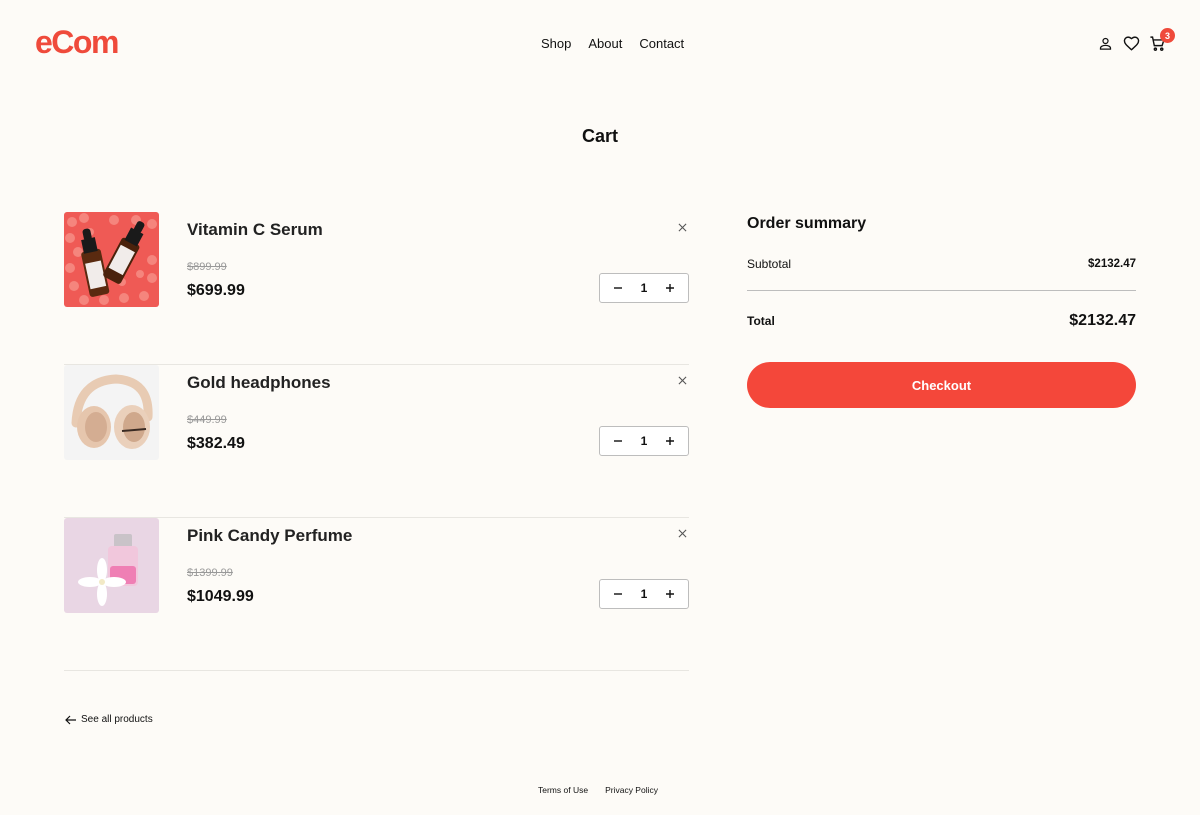  Describe the element at coordinates (269, 536) in the screenshot. I see `item-name: Pink Candy Perfume` at that location.